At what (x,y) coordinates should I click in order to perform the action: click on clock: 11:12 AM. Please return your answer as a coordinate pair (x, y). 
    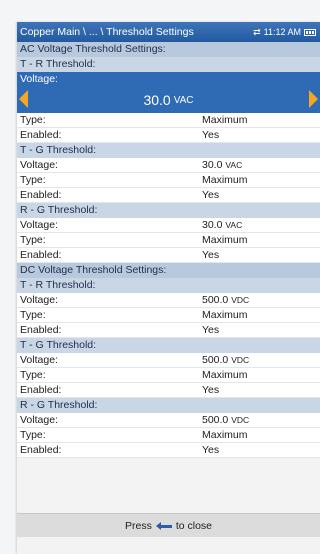
    Looking at the image, I should click on (282, 32).